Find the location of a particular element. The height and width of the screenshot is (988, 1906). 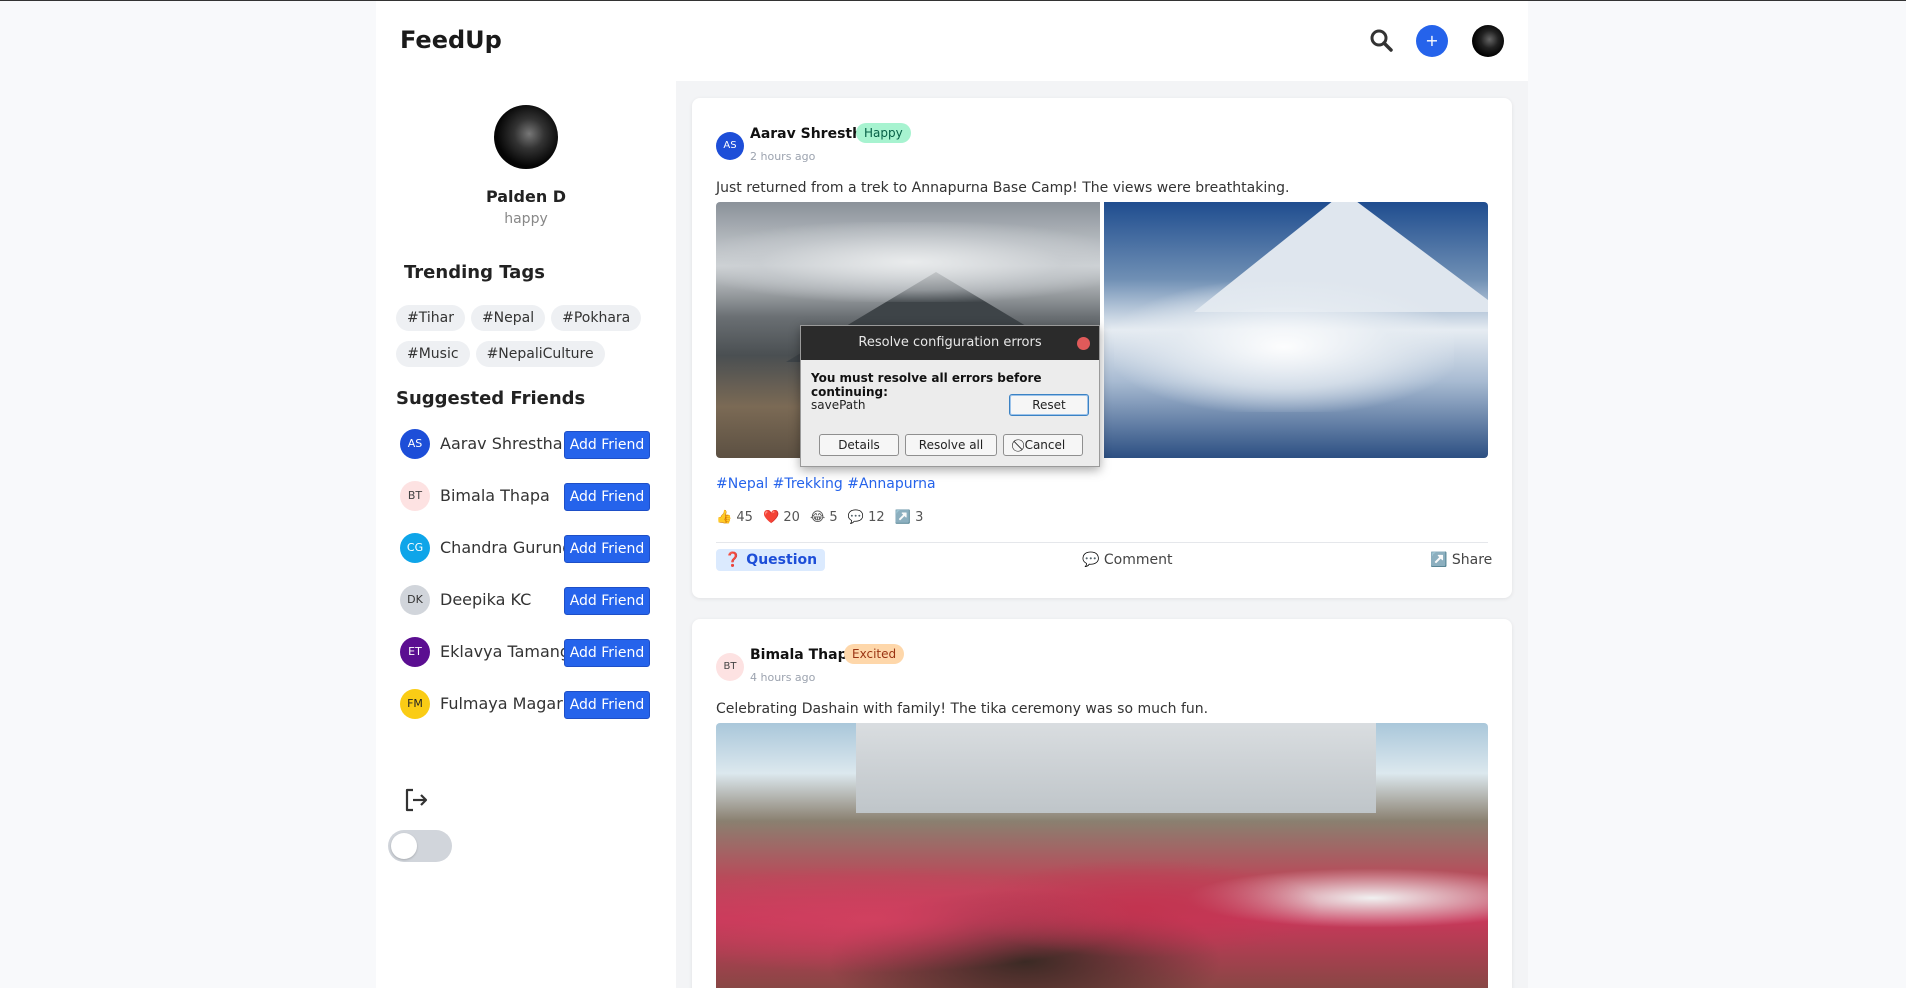

mood-badge: Happy is located at coordinates (883, 133).